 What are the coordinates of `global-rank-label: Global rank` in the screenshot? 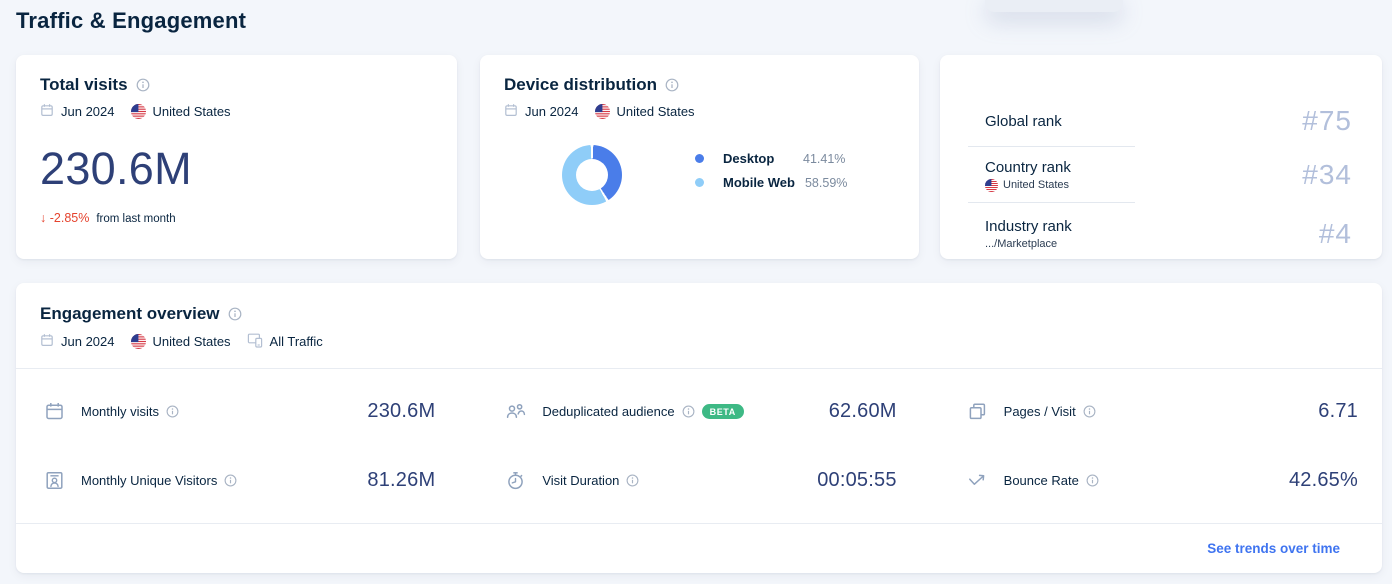 It's located at (1023, 121).